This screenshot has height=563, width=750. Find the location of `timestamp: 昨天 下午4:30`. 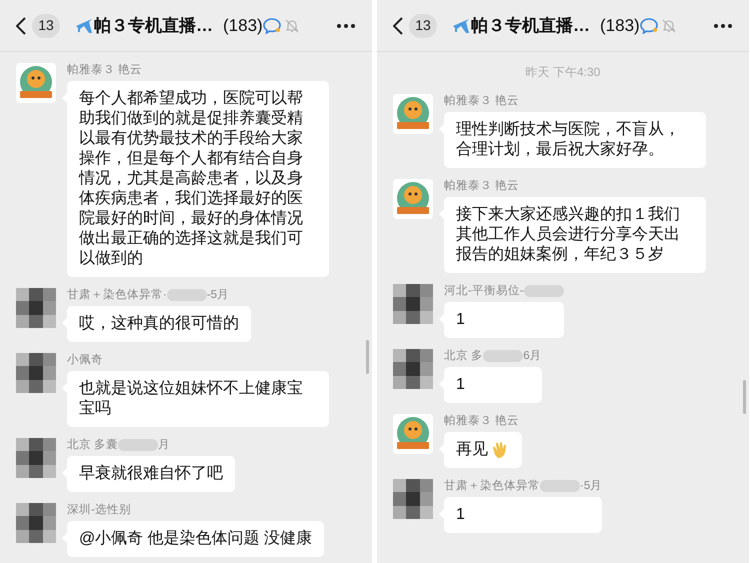

timestamp: 昨天 下午4:30 is located at coordinates (563, 72).